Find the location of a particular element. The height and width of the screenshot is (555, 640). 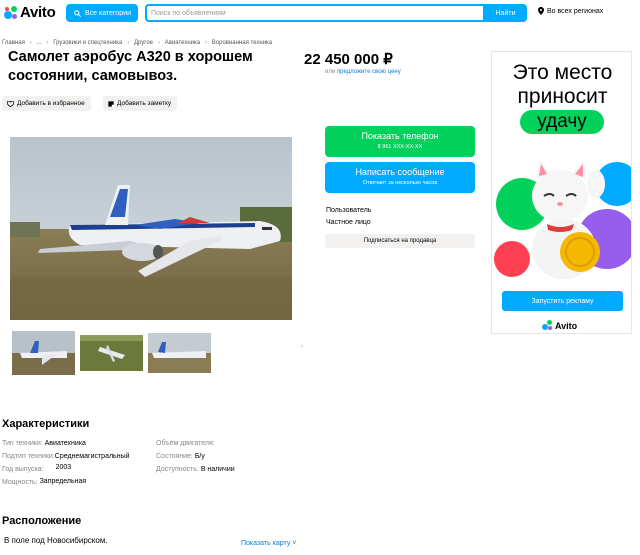

price-hint-prefix: или is located at coordinates (330, 72).